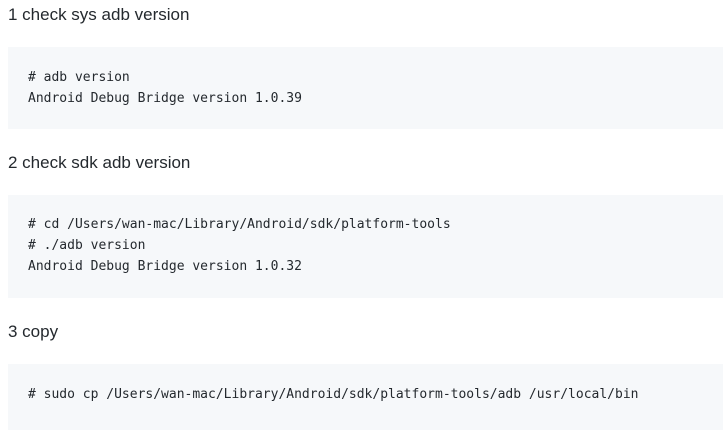 The height and width of the screenshot is (430, 723). I want to click on code-line: # ./adb version, so click(87, 245).